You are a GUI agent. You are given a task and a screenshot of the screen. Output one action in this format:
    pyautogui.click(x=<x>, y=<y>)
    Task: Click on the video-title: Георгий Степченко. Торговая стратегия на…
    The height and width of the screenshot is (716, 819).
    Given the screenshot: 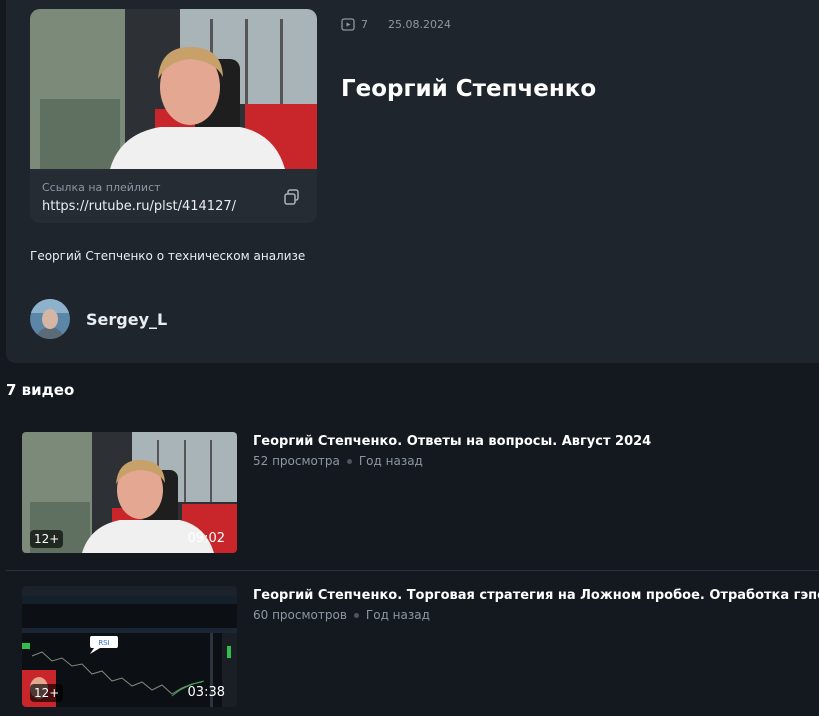 What is the action you would take?
    pyautogui.click(x=536, y=595)
    